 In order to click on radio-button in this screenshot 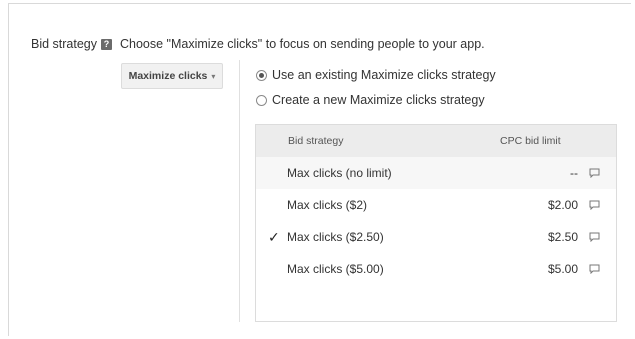, I will do `click(261, 100)`.